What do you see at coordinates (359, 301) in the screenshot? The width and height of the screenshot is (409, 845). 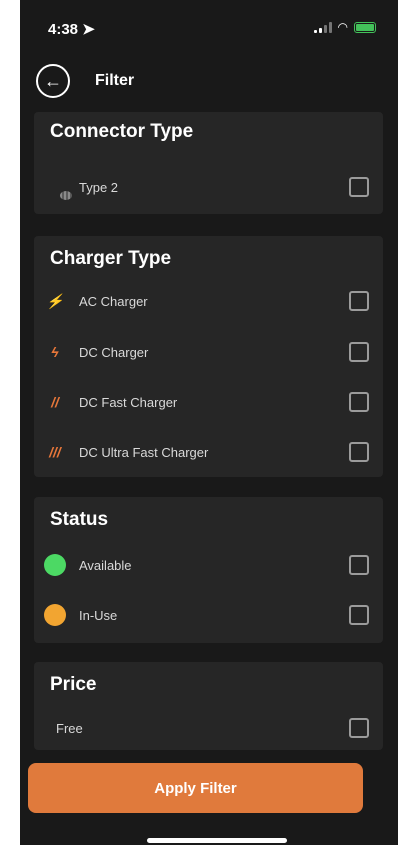 I see `ac-charger-checkbox` at bounding box center [359, 301].